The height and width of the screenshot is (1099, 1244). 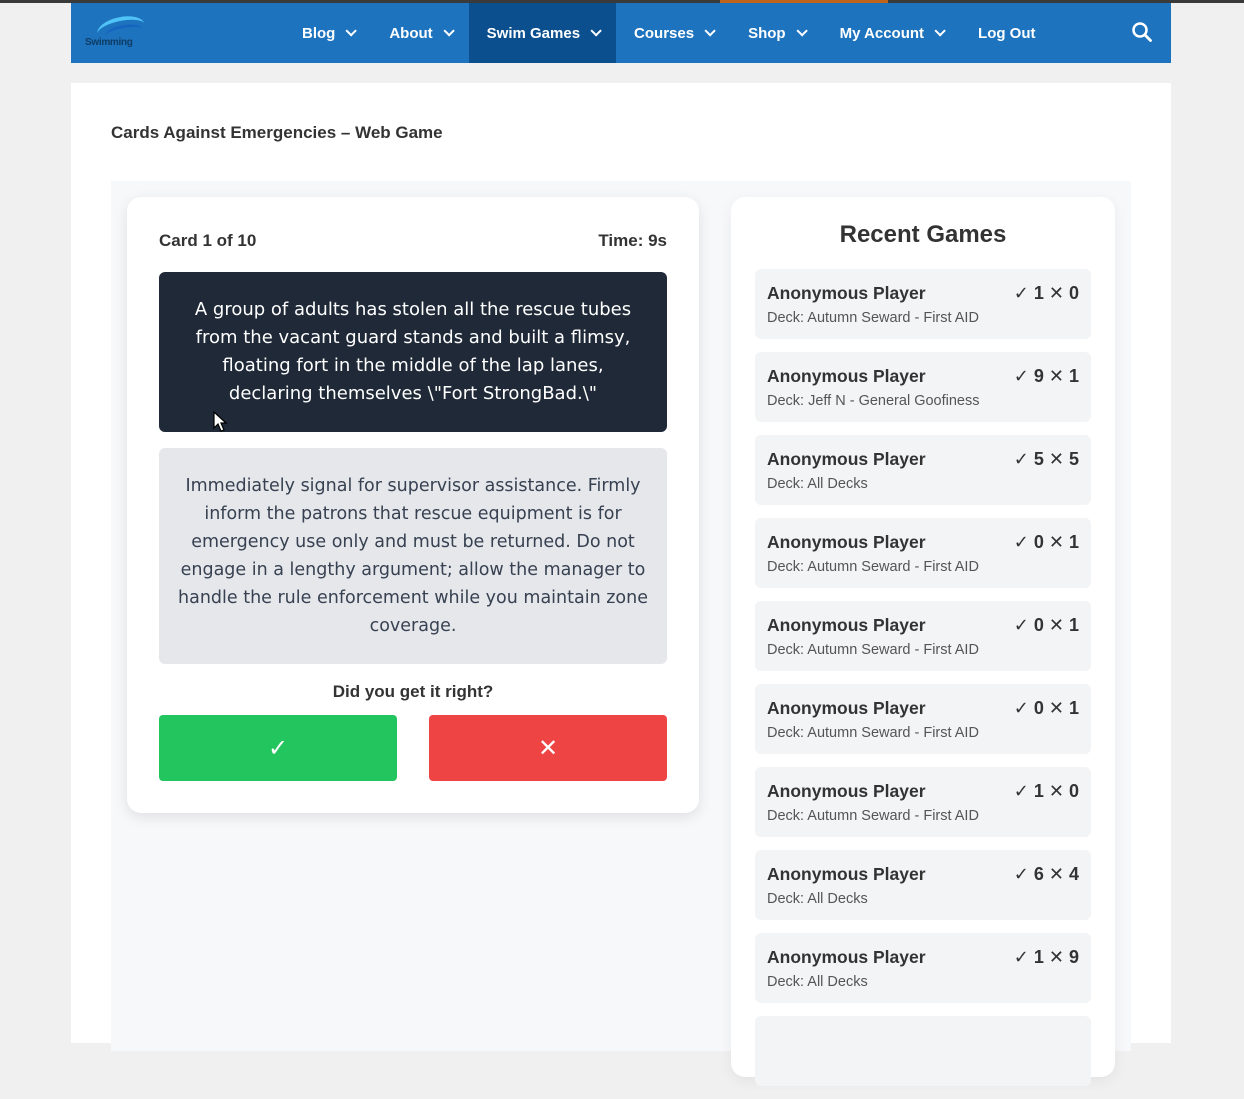 I want to click on nav-label: Log Out, so click(x=1007, y=33).